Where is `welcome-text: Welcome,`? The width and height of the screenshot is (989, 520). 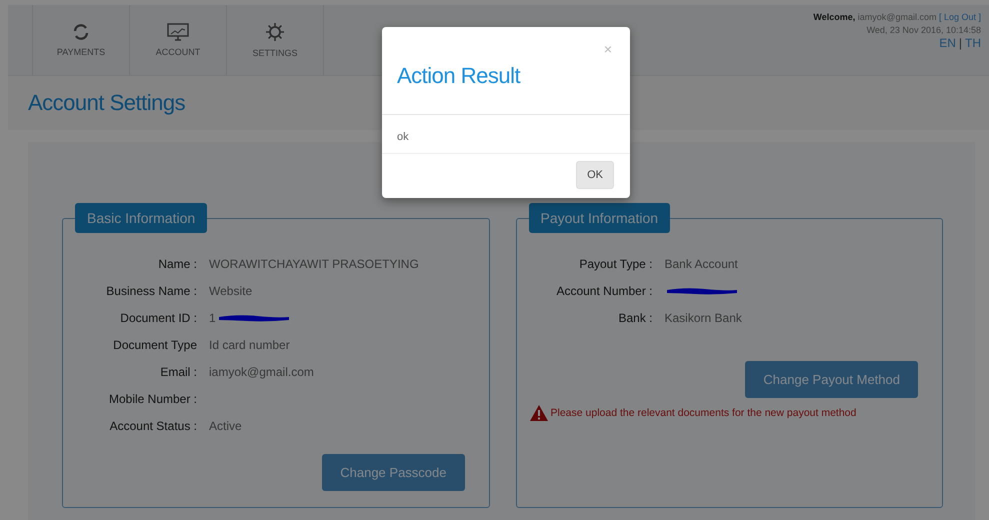
welcome-text: Welcome, is located at coordinates (834, 17).